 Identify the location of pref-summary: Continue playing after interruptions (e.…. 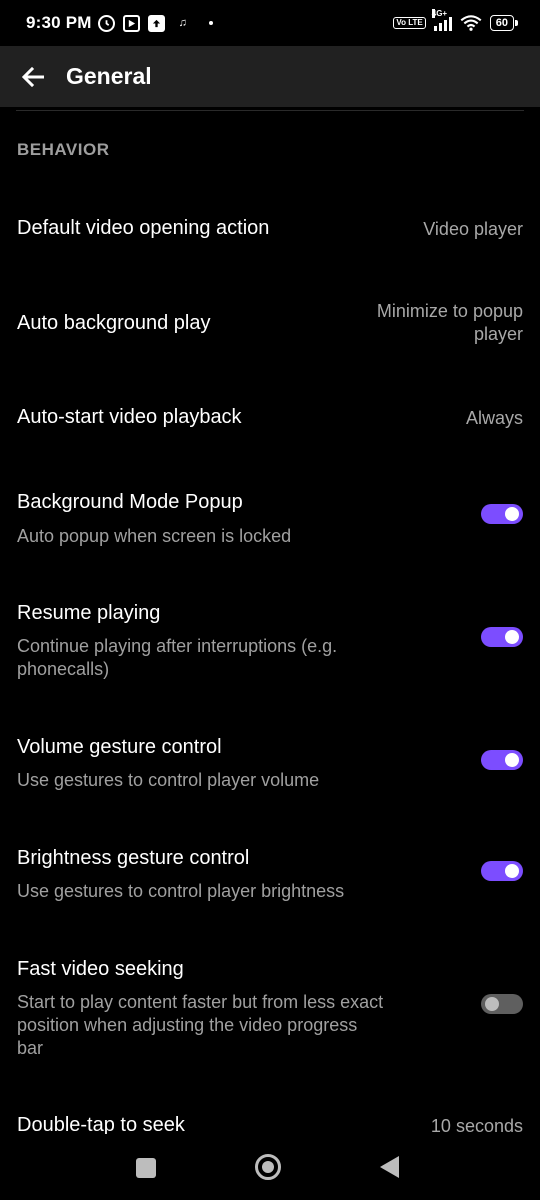
(177, 657).